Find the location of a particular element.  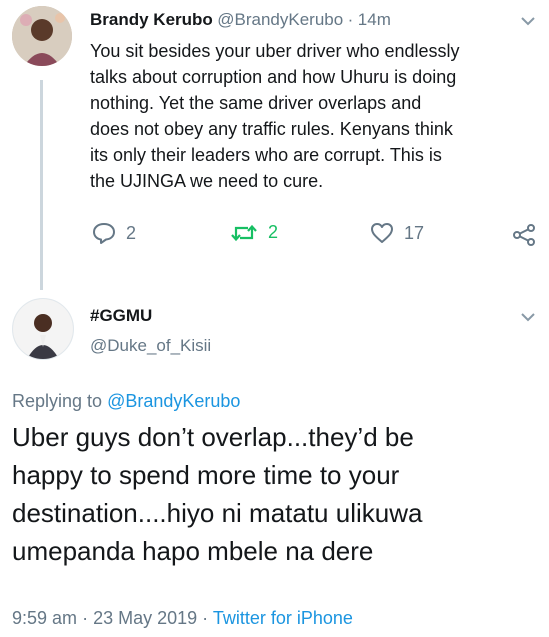

replying-prefix: Replying to is located at coordinates (57, 401).